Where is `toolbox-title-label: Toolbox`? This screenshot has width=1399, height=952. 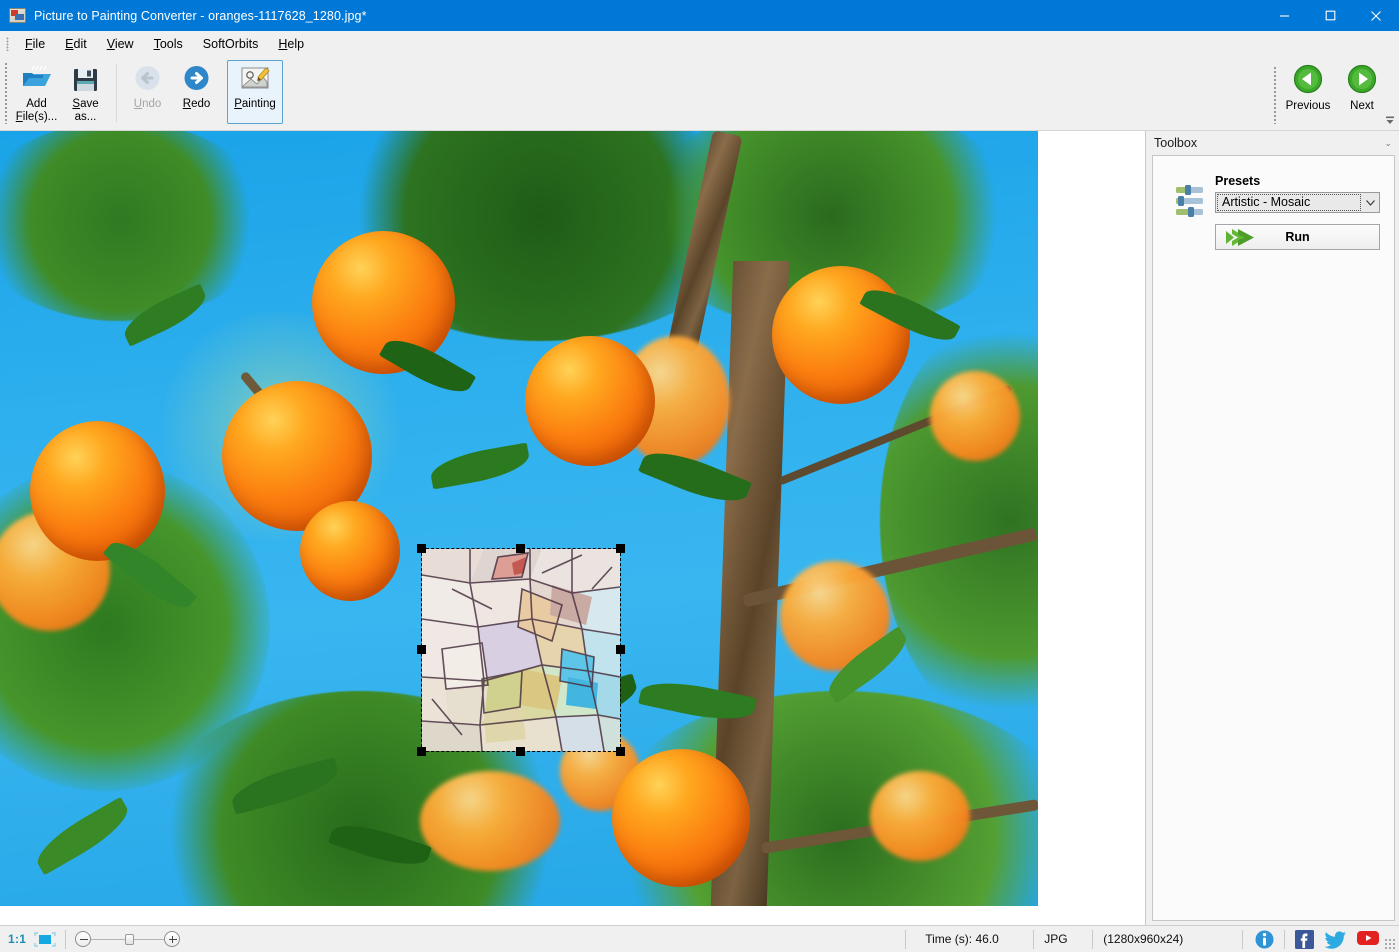 toolbox-title-label: Toolbox is located at coordinates (1176, 143).